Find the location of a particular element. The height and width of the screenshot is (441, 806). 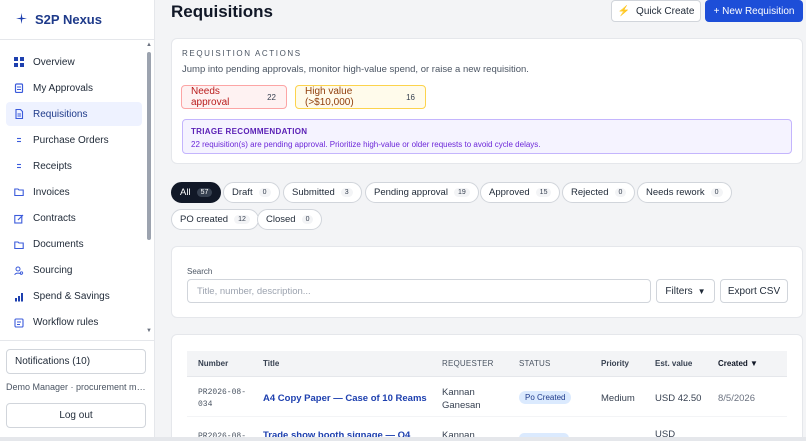

row-requester-line-2: Ganesan is located at coordinates (461, 405).